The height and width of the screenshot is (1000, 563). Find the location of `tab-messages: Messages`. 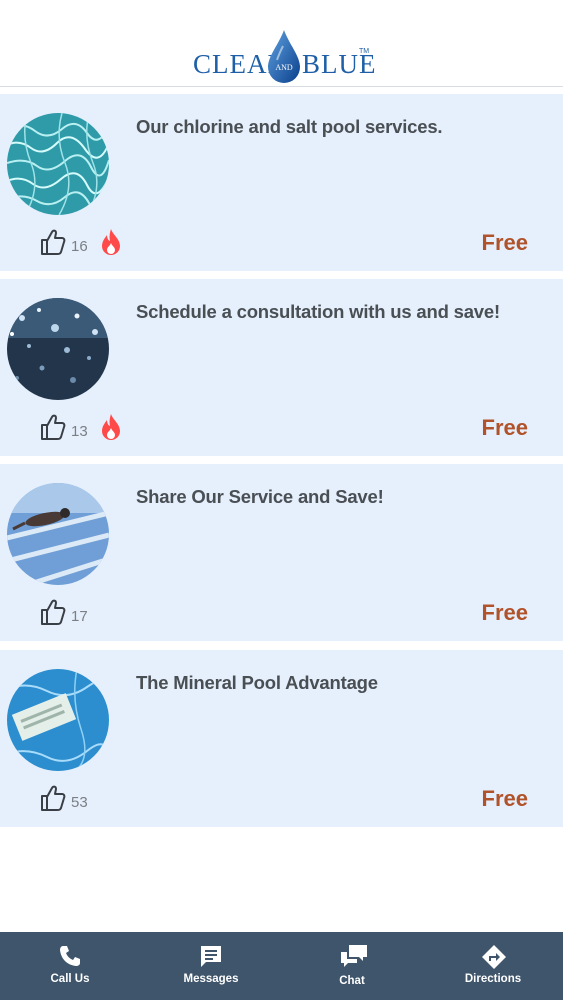

tab-messages: Messages is located at coordinates (211, 966).